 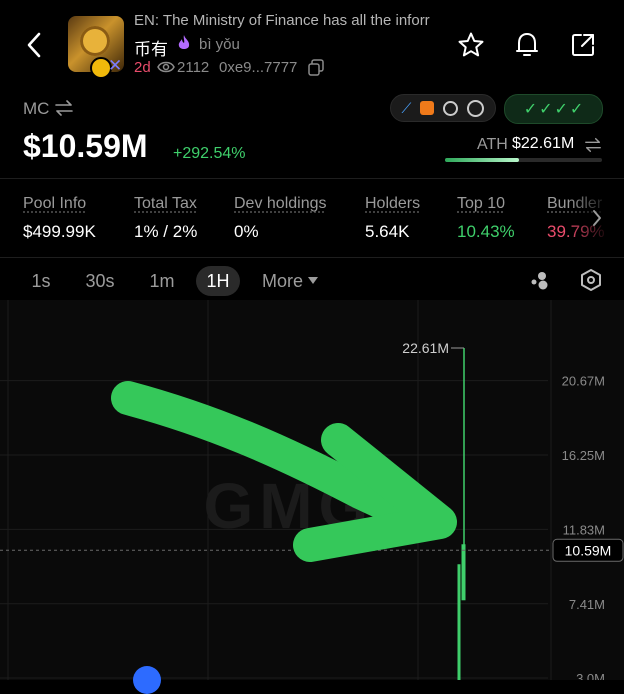 What do you see at coordinates (284, 471) in the screenshot?
I see `annotation-arrow` at bounding box center [284, 471].